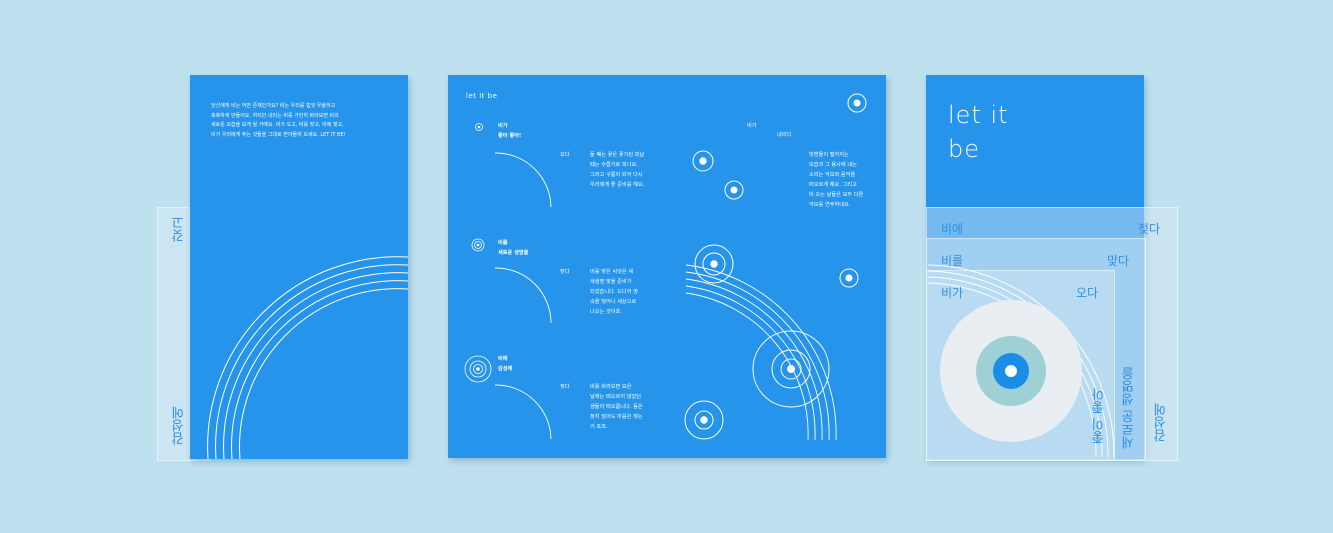  I want to click on row1-right: 젖다, so click(1149, 229).